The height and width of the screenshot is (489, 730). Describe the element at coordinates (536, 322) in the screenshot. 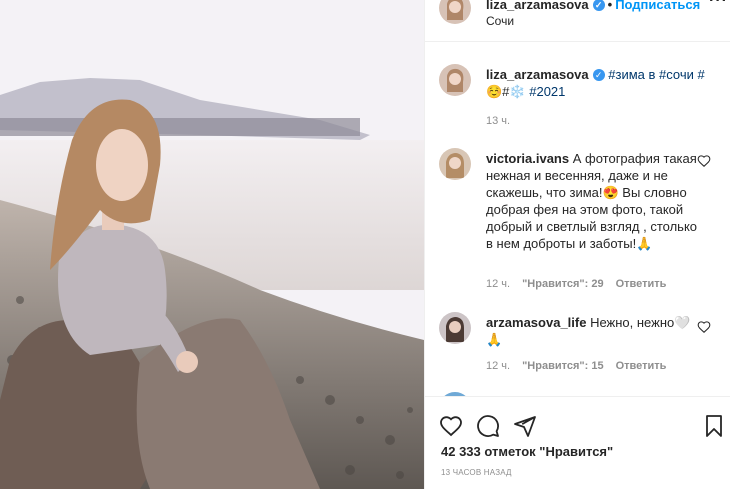

I see `comment-username: arzamasova_life` at that location.